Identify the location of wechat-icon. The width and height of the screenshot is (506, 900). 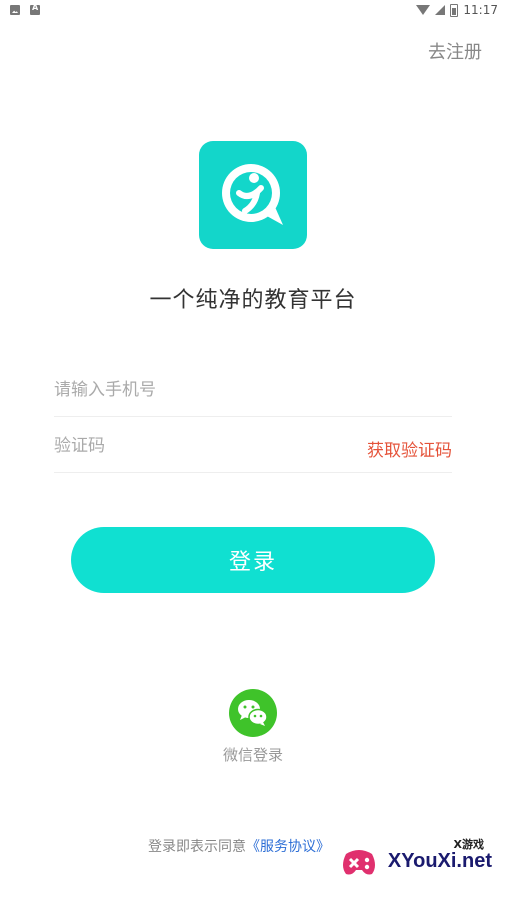
(253, 713).